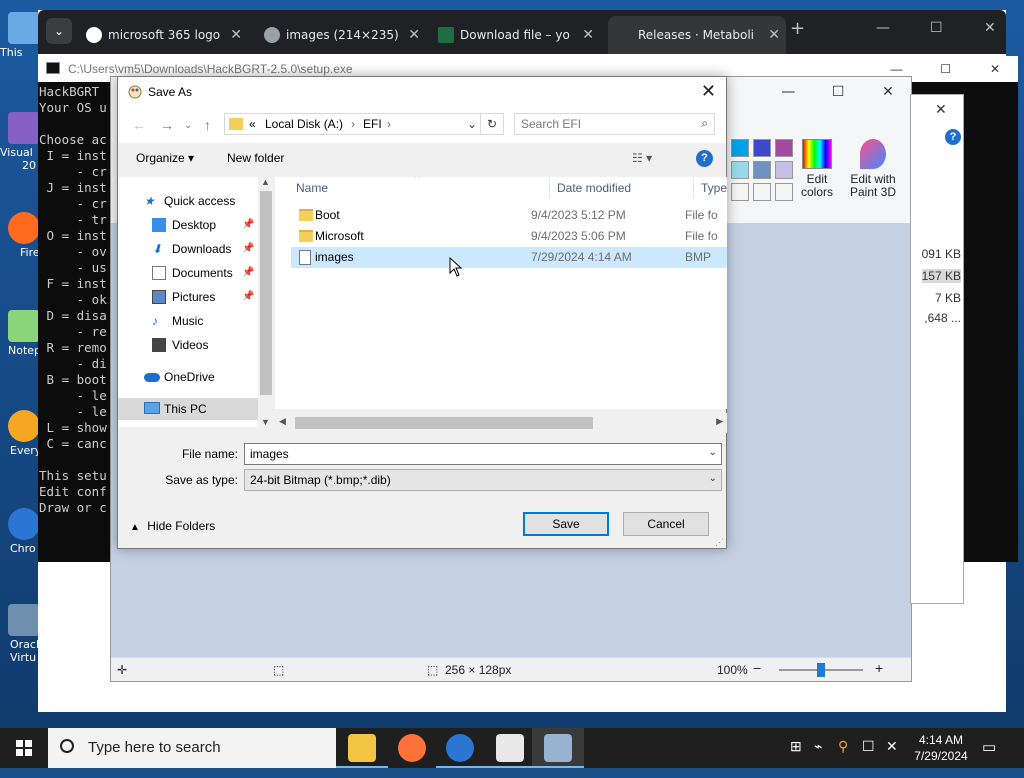 The width and height of the screenshot is (1024, 778). I want to click on nav-downloads: ⬇ Downloads 📌, so click(188, 249).